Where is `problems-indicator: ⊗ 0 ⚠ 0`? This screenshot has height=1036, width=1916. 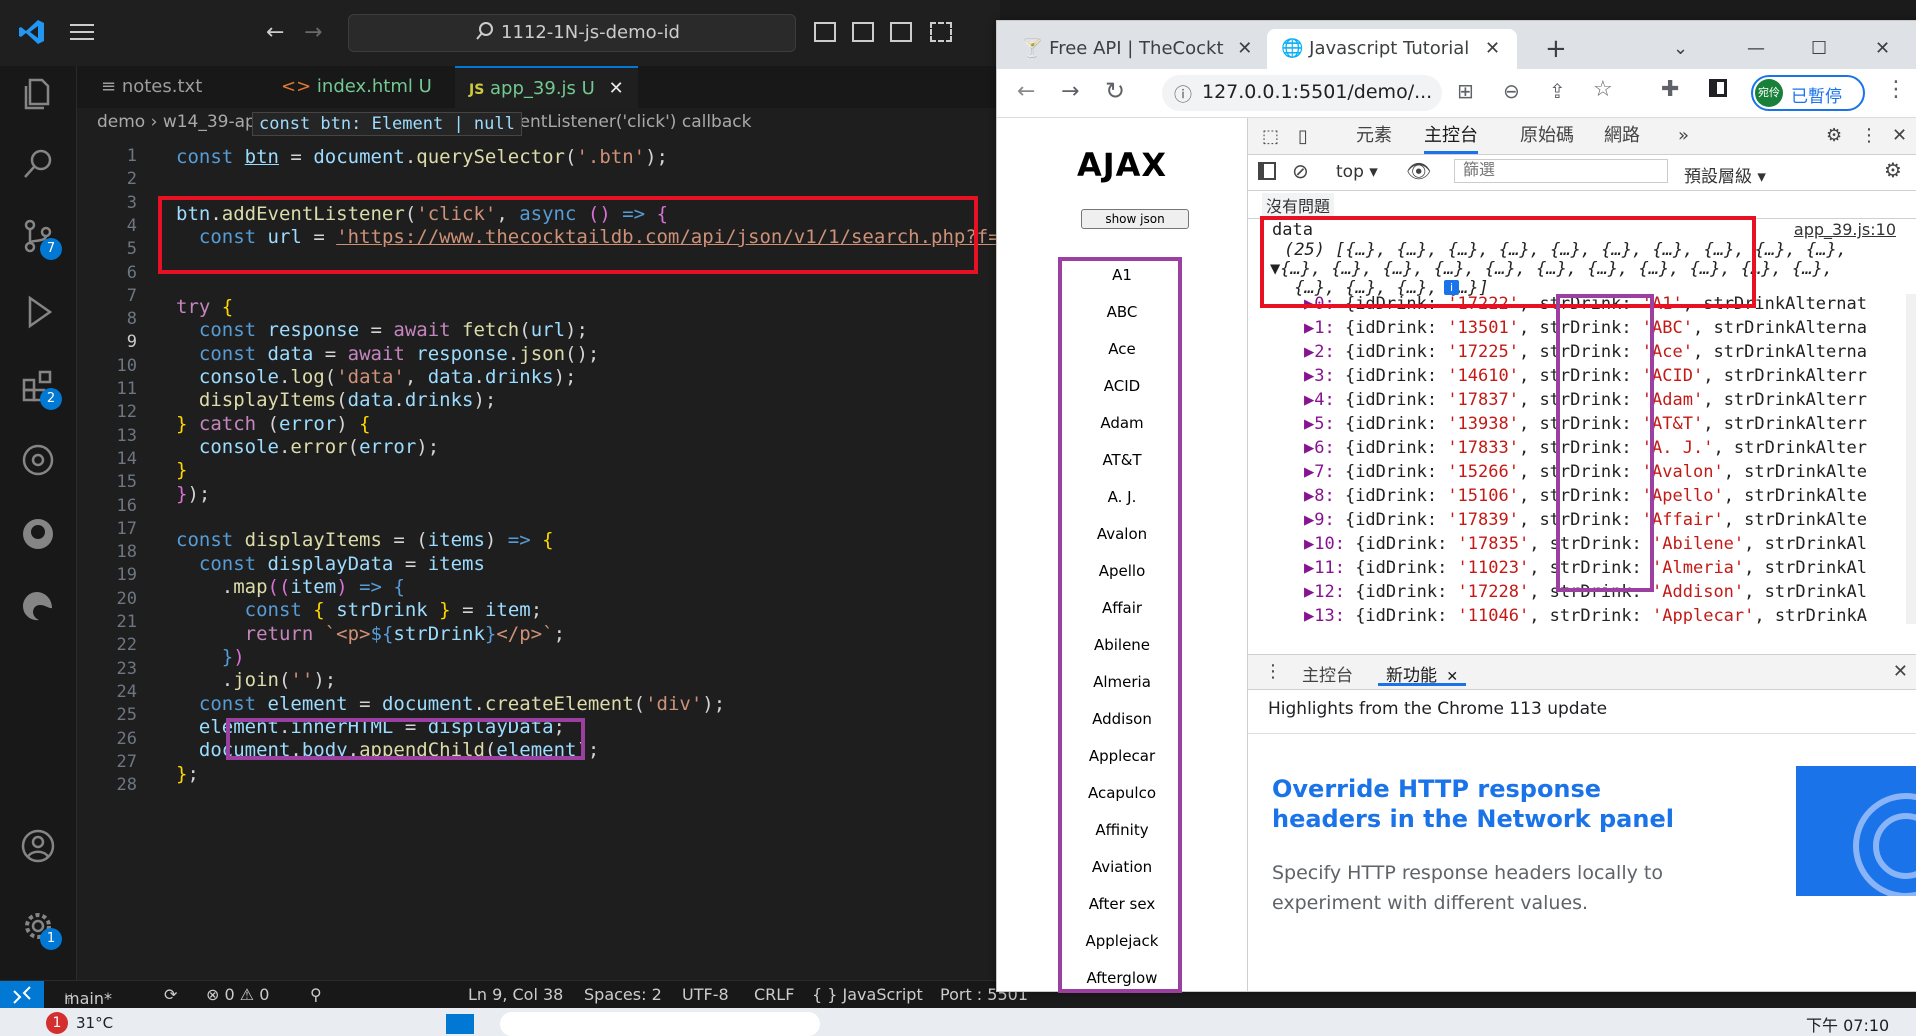 problems-indicator: ⊗ 0 ⚠ 0 is located at coordinates (237, 994).